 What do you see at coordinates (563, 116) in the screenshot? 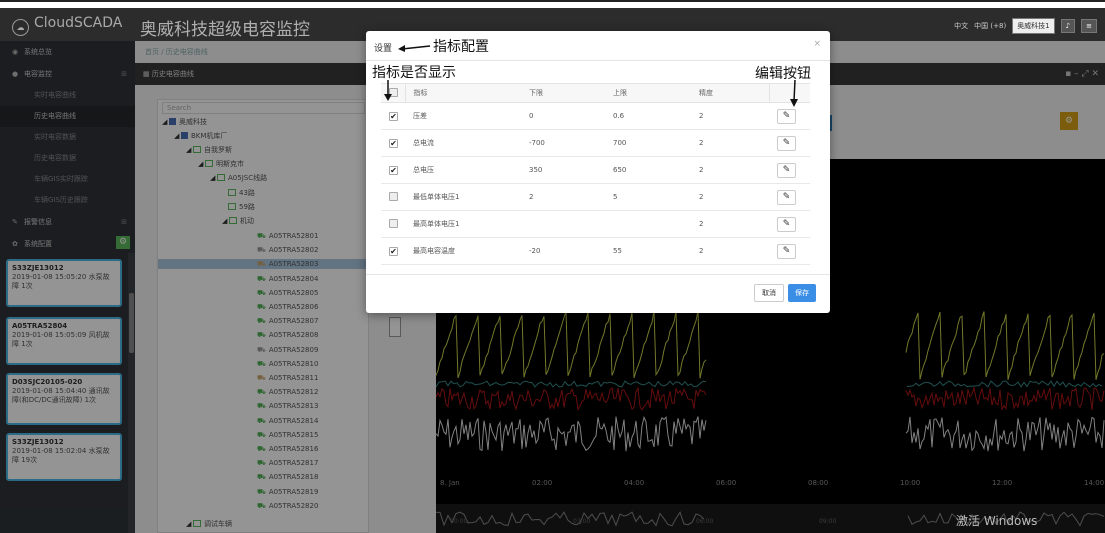
I see `indicator-low: 0` at bounding box center [563, 116].